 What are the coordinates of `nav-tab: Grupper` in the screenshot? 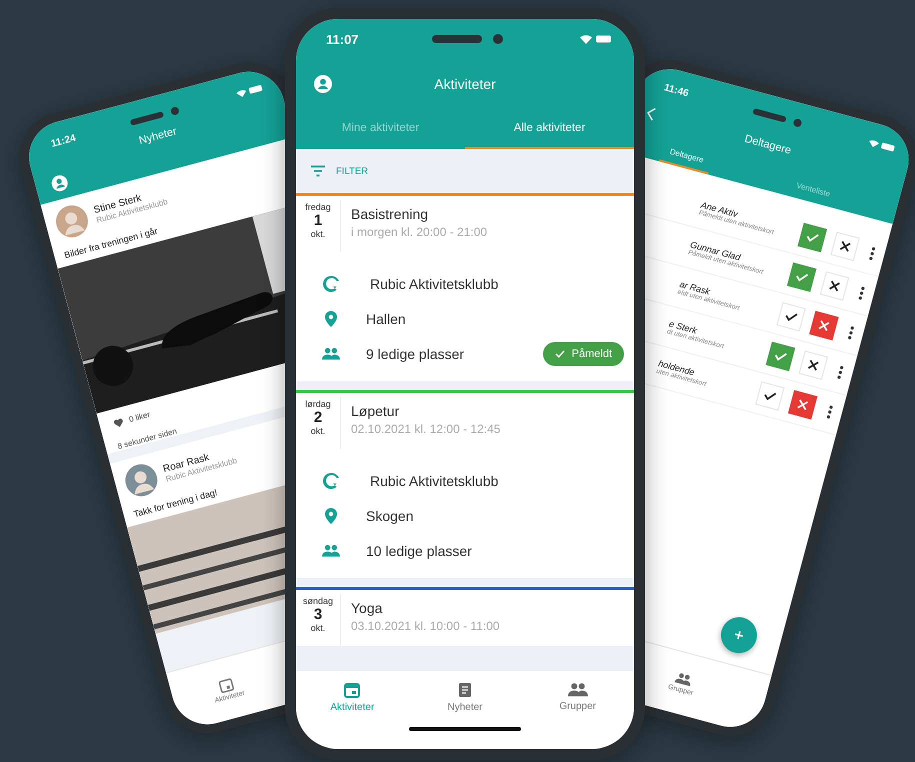 It's located at (577, 697).